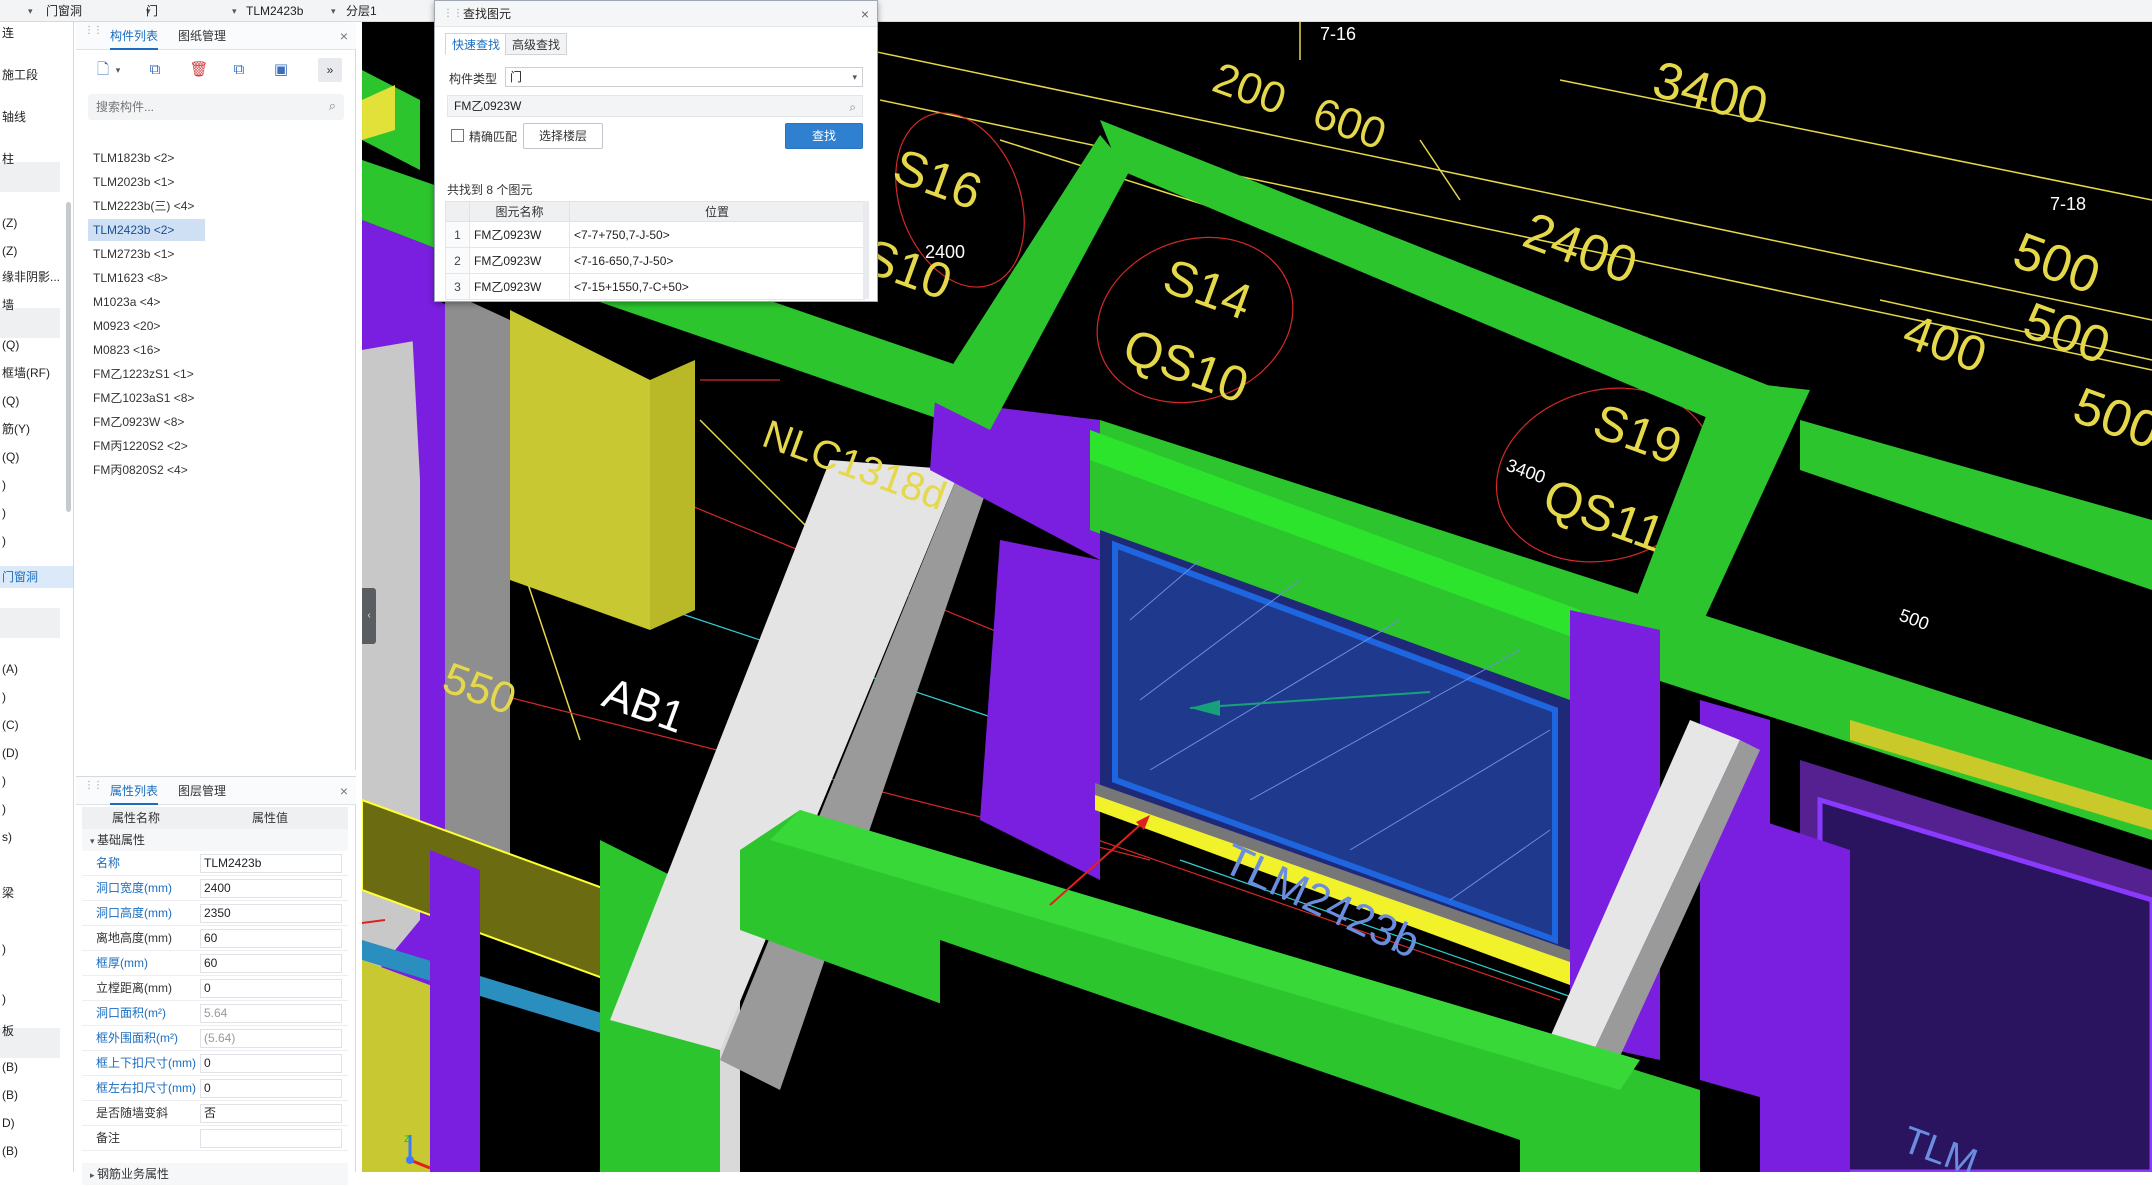  What do you see at coordinates (202, 791) in the screenshot?
I see `tab-layer-management: 图层管理` at bounding box center [202, 791].